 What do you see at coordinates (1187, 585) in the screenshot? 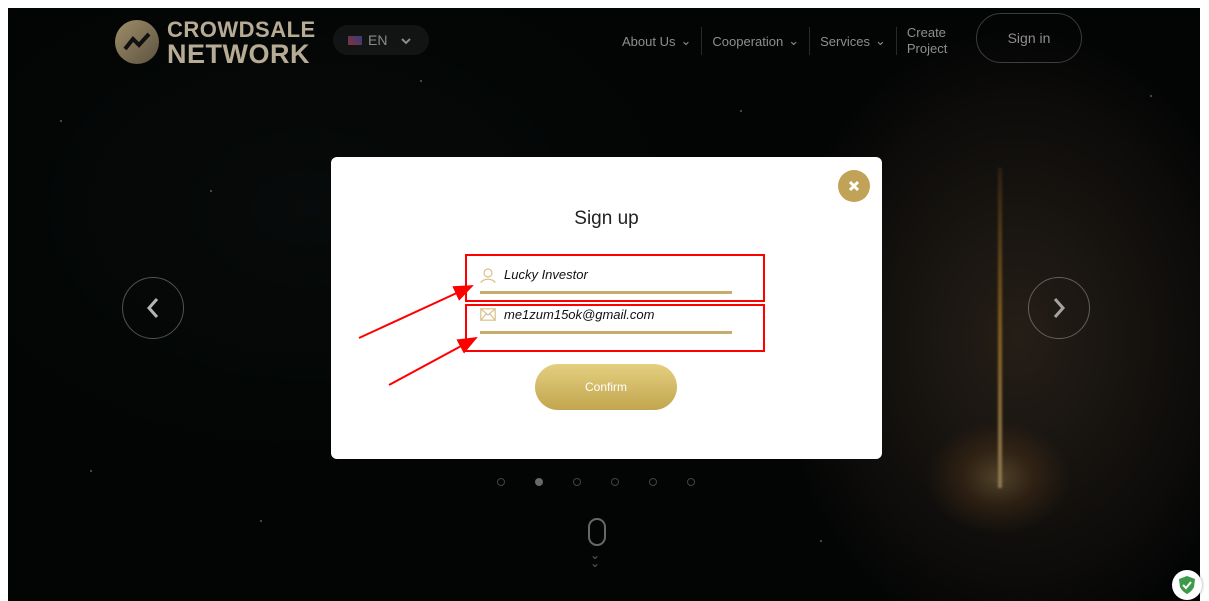
I see `security-shield-icon` at bounding box center [1187, 585].